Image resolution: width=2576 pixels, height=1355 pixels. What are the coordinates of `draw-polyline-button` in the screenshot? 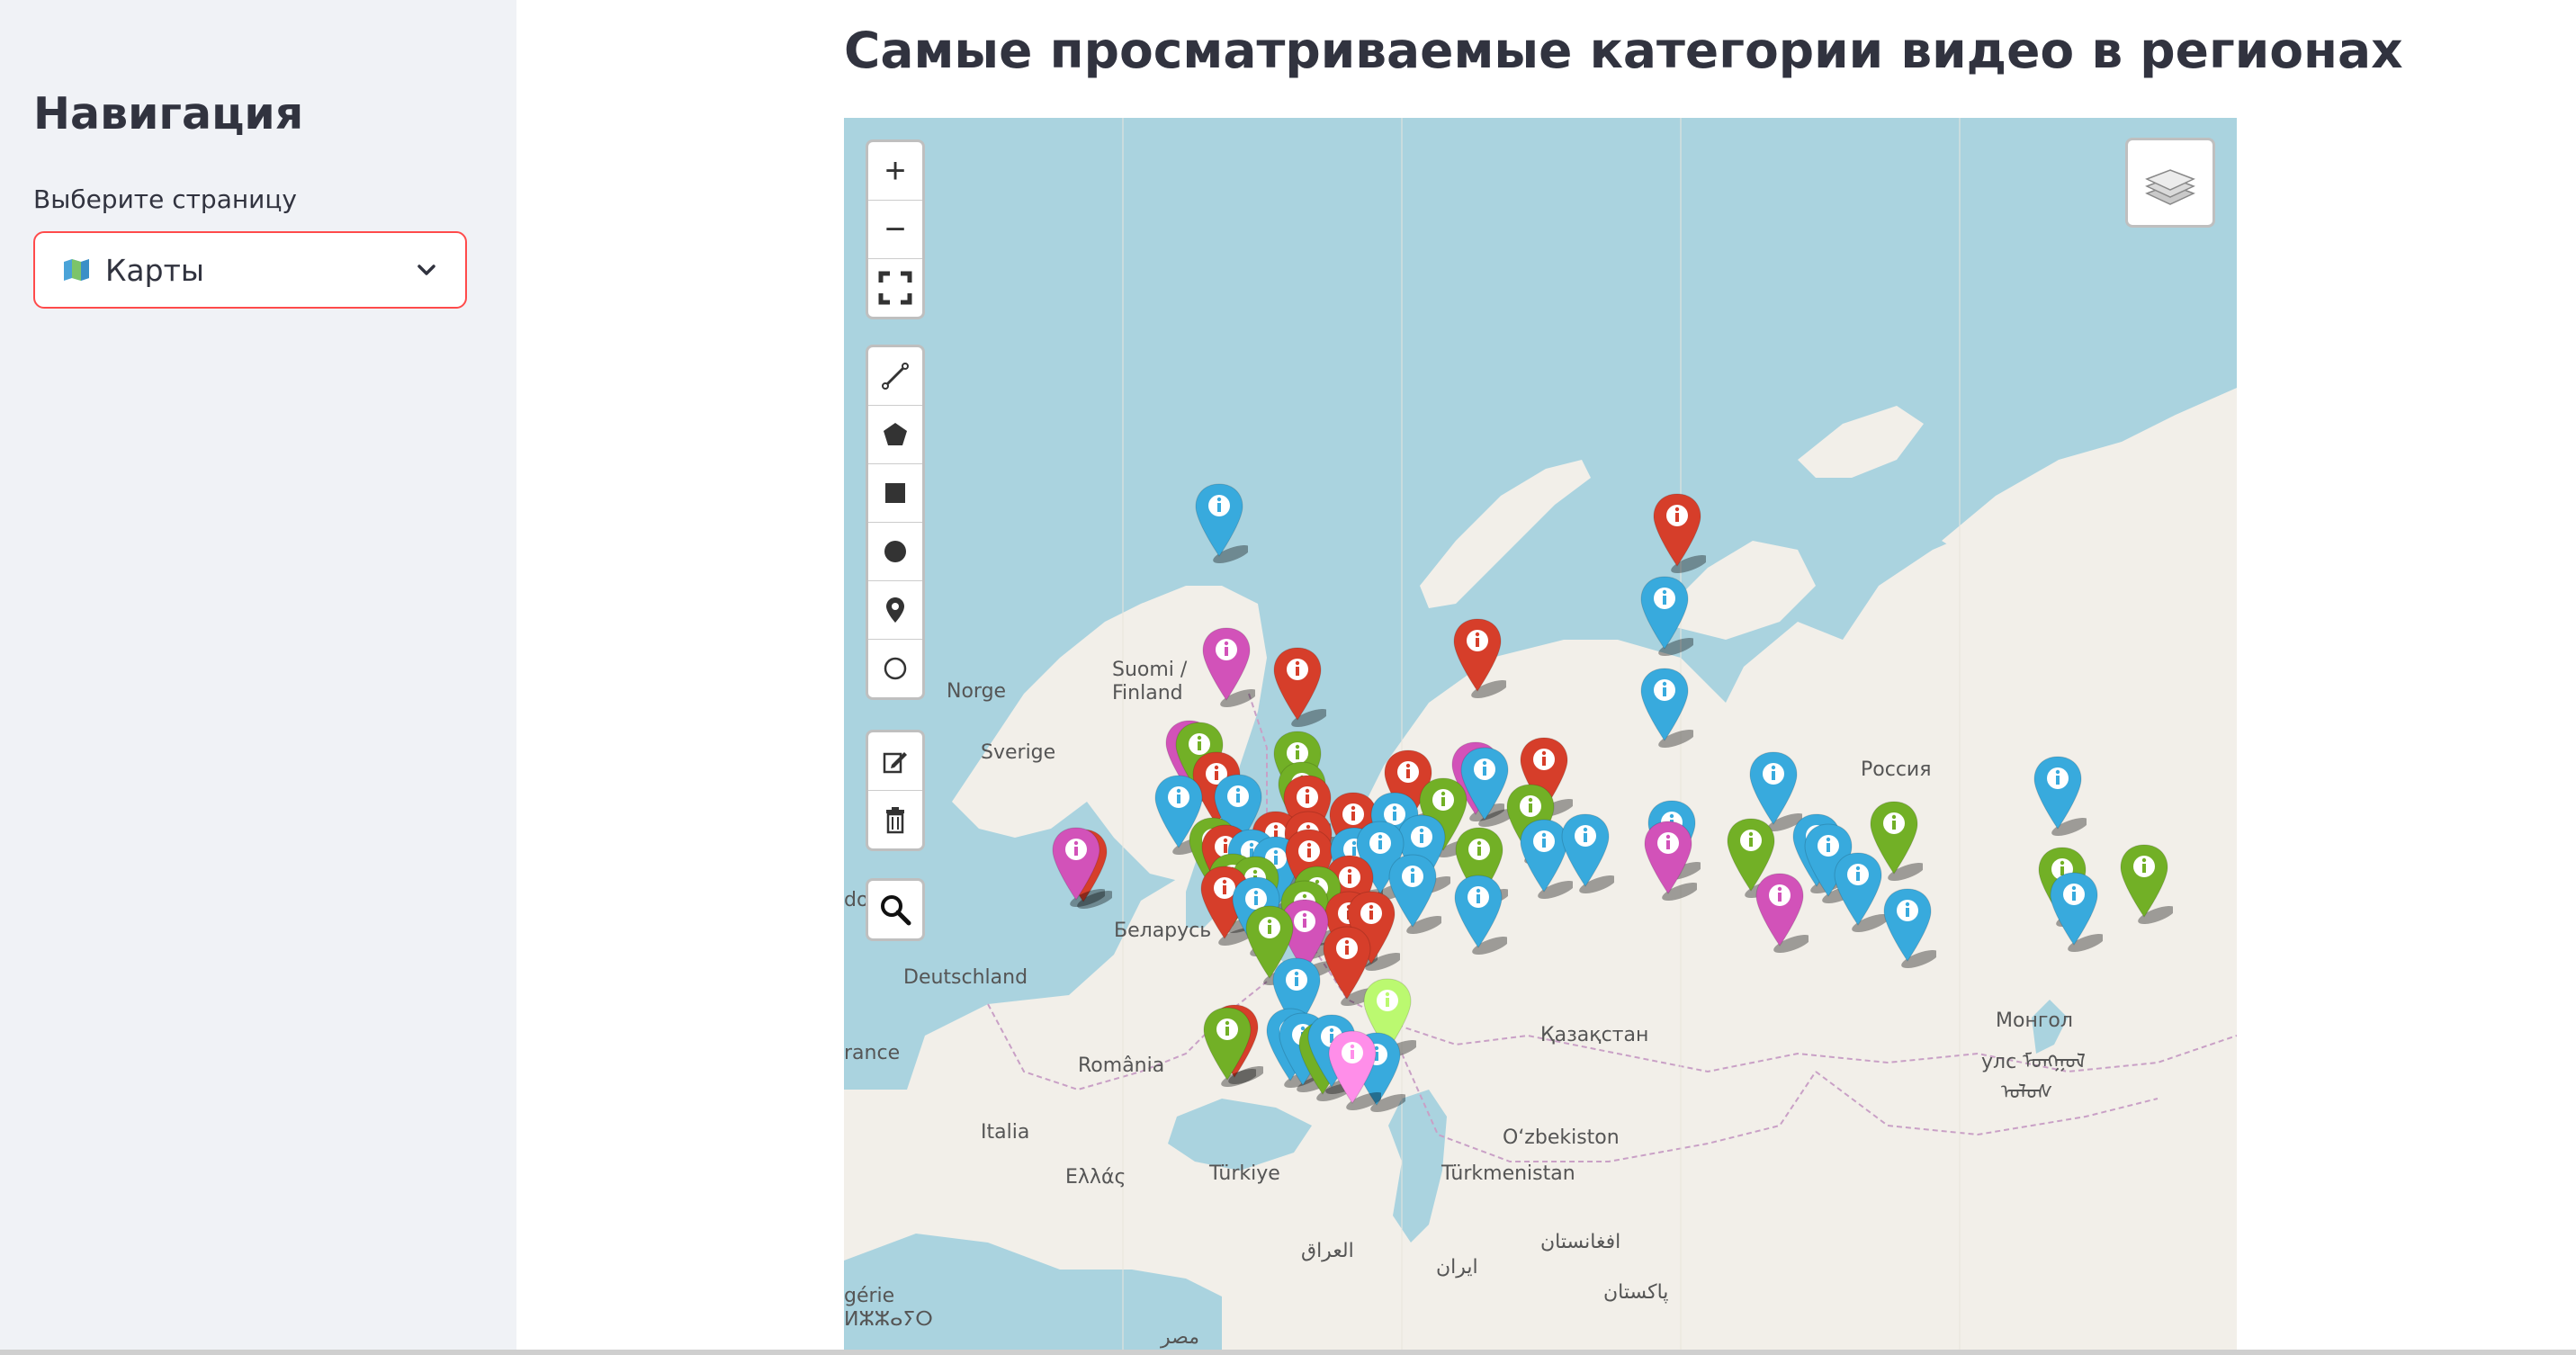 It's located at (895, 376).